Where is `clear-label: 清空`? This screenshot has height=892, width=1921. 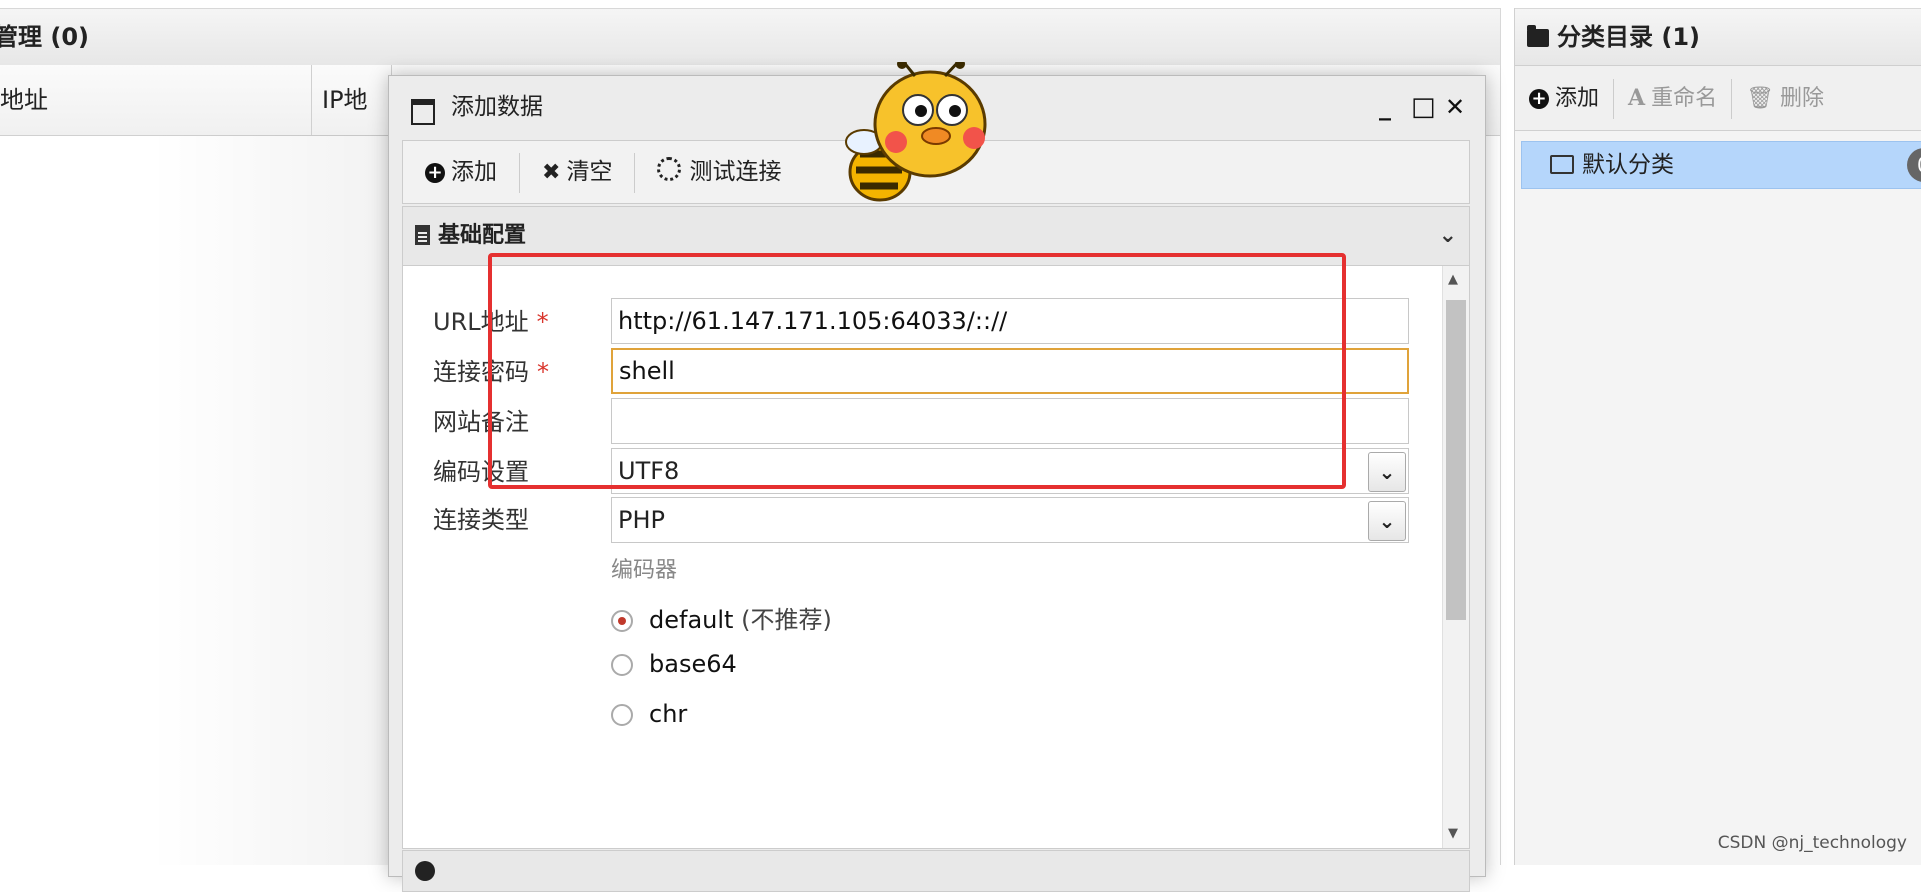 clear-label: 清空 is located at coordinates (589, 172).